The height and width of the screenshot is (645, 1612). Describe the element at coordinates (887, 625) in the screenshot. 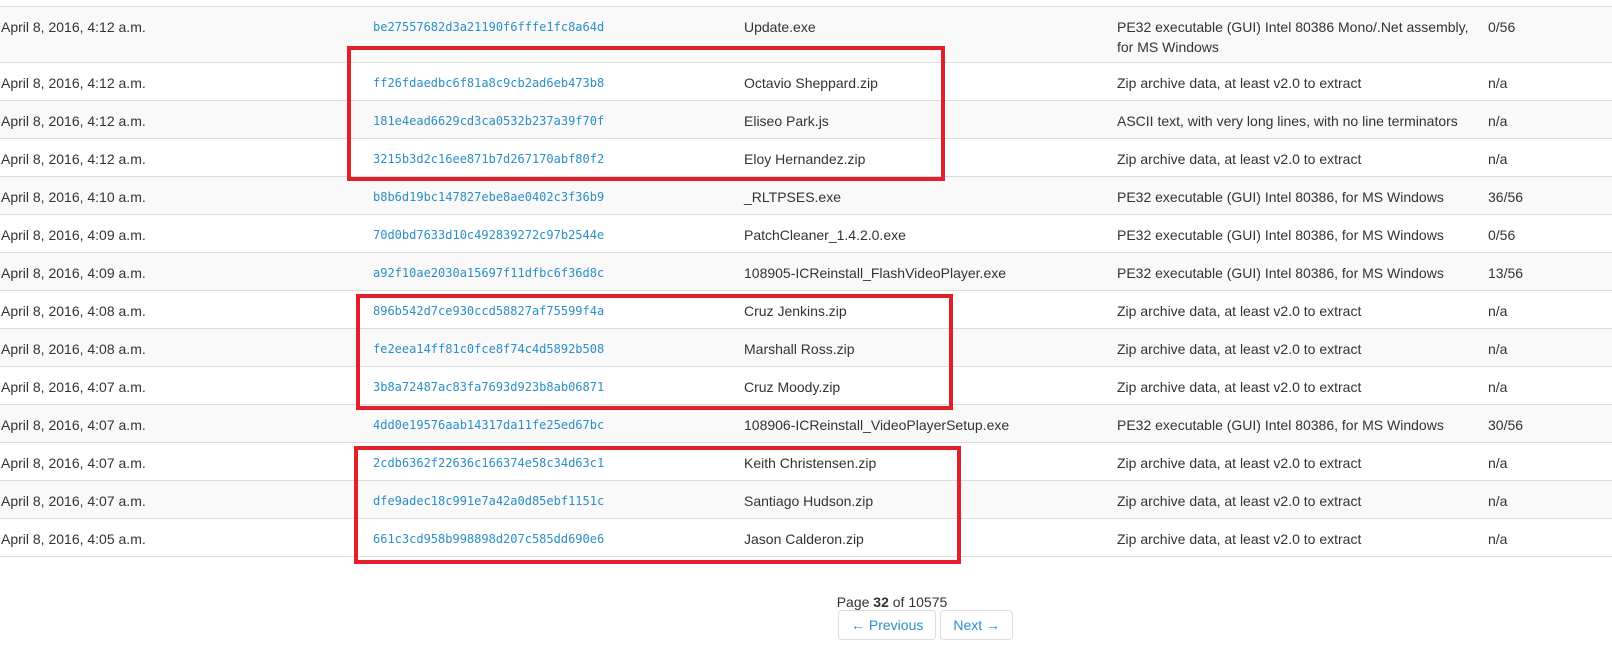

I see `previous-page-button: ← Previous` at that location.